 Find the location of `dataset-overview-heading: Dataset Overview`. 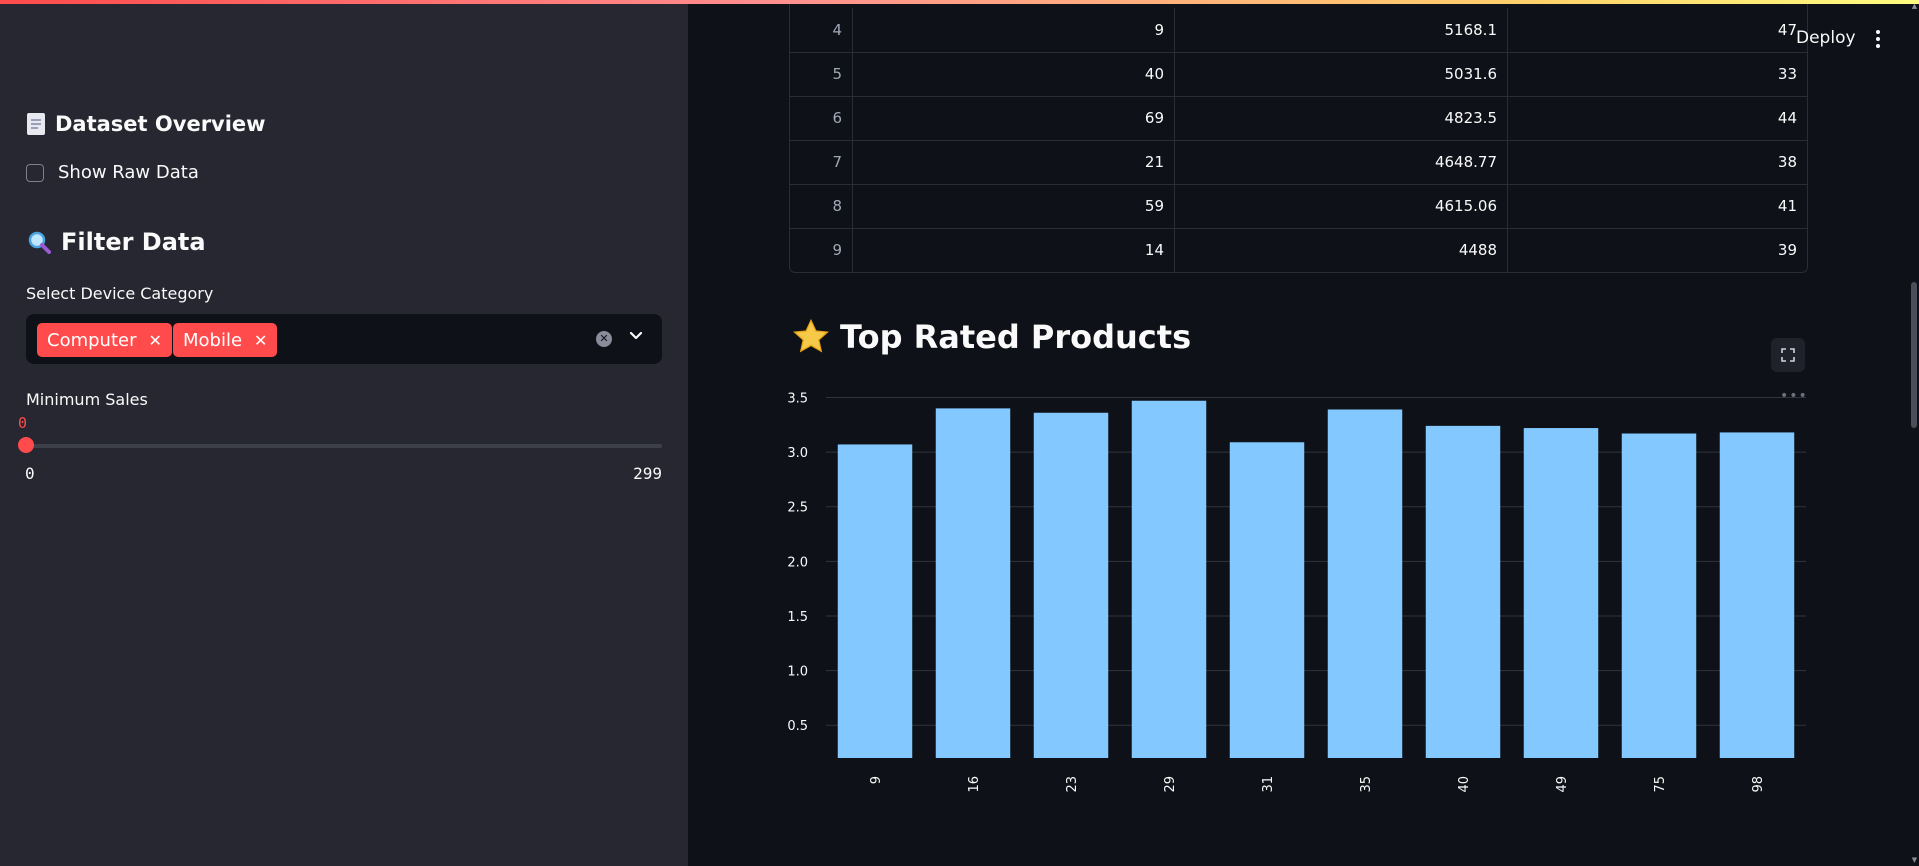

dataset-overview-heading: Dataset Overview is located at coordinates (146, 124).